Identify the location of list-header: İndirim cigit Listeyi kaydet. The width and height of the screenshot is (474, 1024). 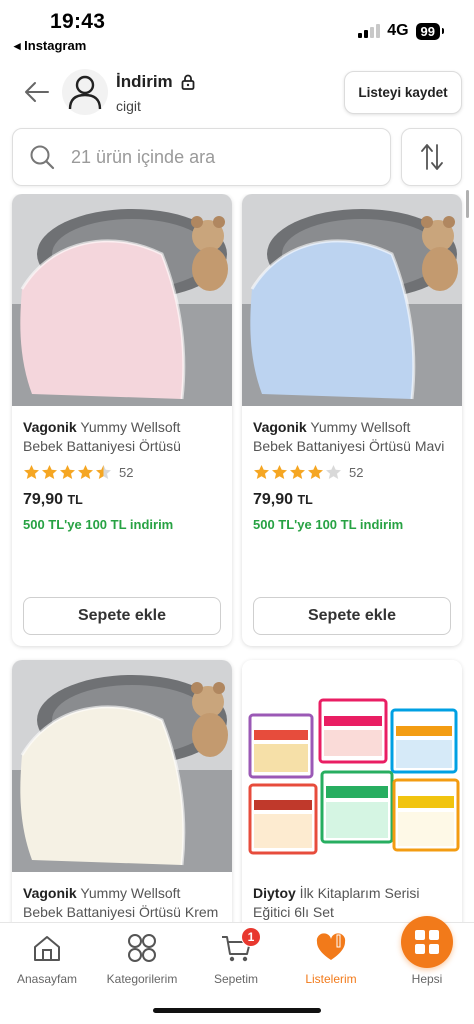
(237, 92).